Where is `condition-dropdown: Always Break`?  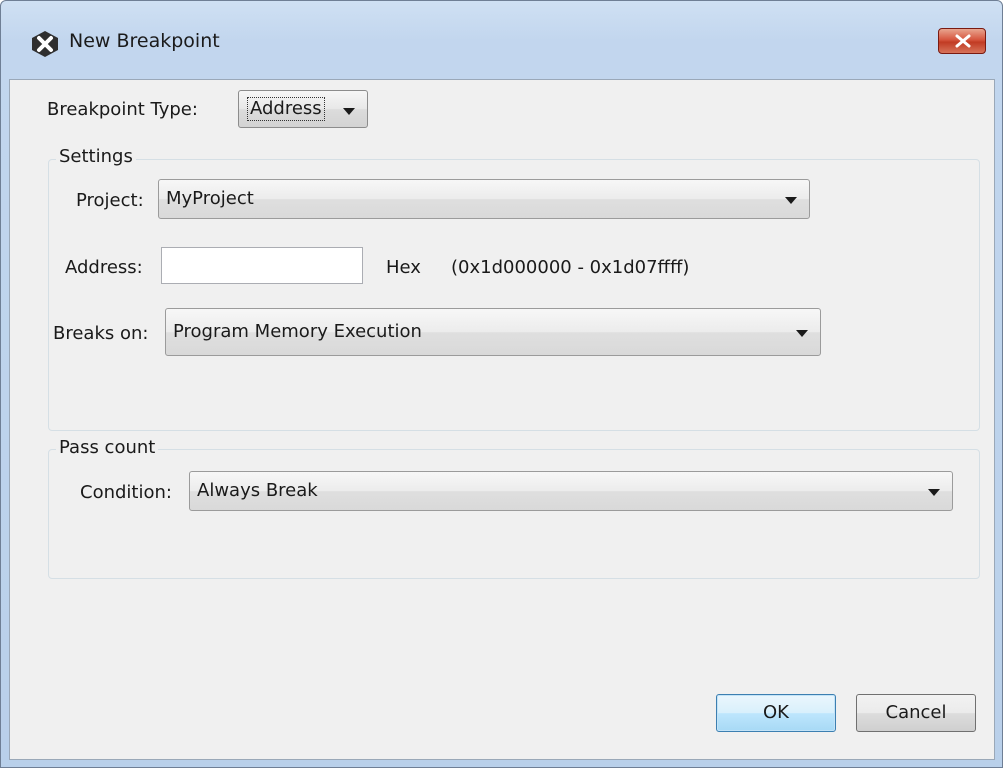 condition-dropdown: Always Break is located at coordinates (571, 491).